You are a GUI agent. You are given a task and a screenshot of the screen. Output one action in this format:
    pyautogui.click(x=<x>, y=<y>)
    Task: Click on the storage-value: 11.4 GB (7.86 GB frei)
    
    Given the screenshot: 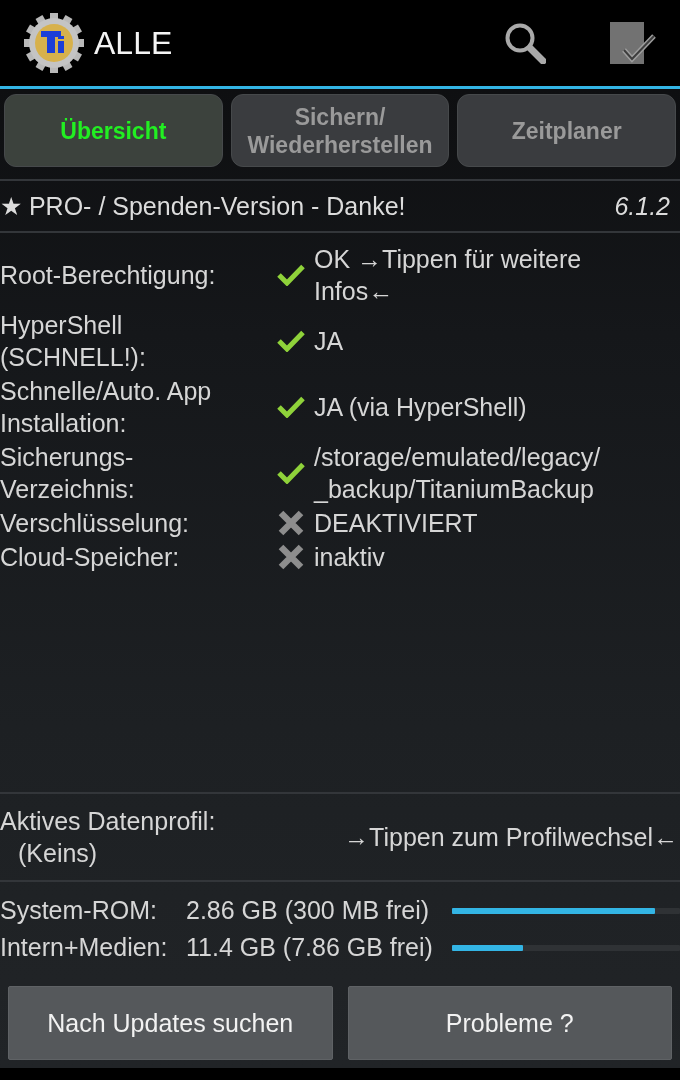 What is the action you would take?
    pyautogui.click(x=310, y=947)
    